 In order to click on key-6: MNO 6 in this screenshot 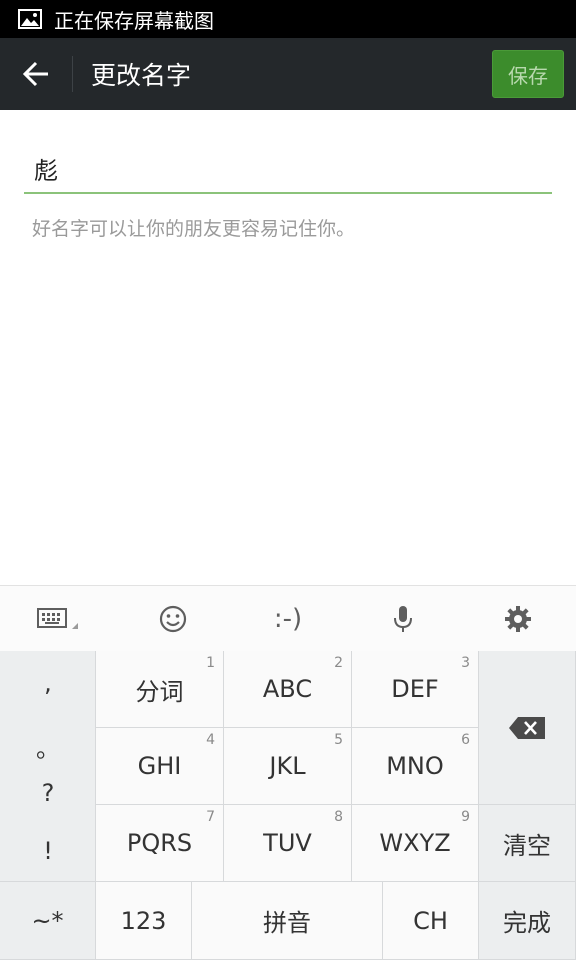, I will do `click(415, 766)`.